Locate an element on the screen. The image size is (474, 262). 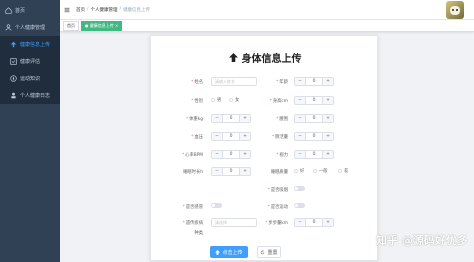
height-value: 0 is located at coordinates (314, 100).